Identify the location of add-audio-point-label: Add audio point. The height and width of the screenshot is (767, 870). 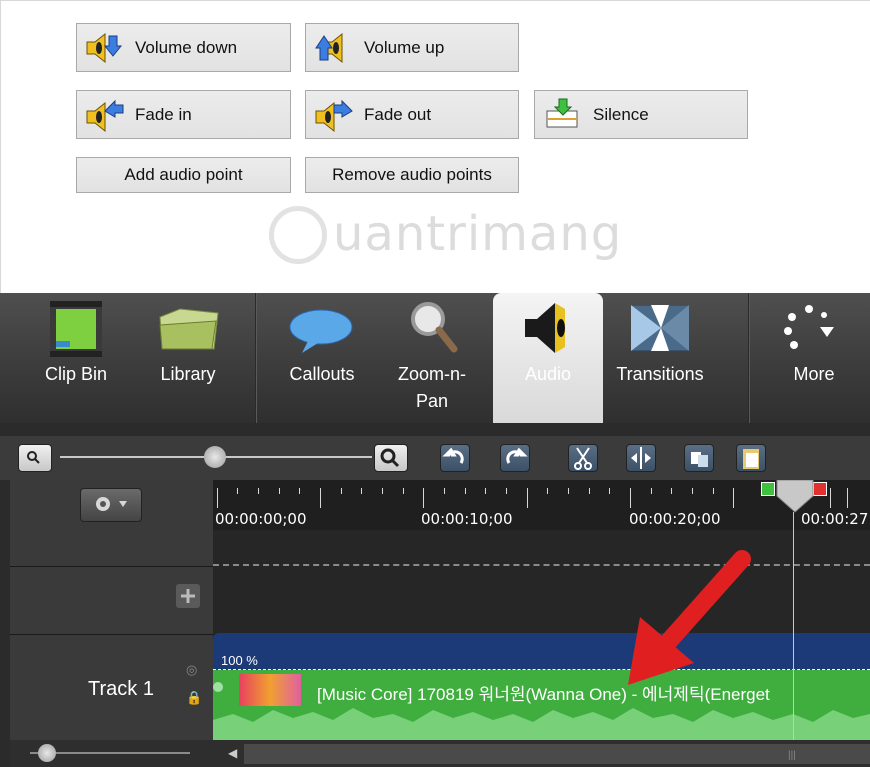
(183, 174).